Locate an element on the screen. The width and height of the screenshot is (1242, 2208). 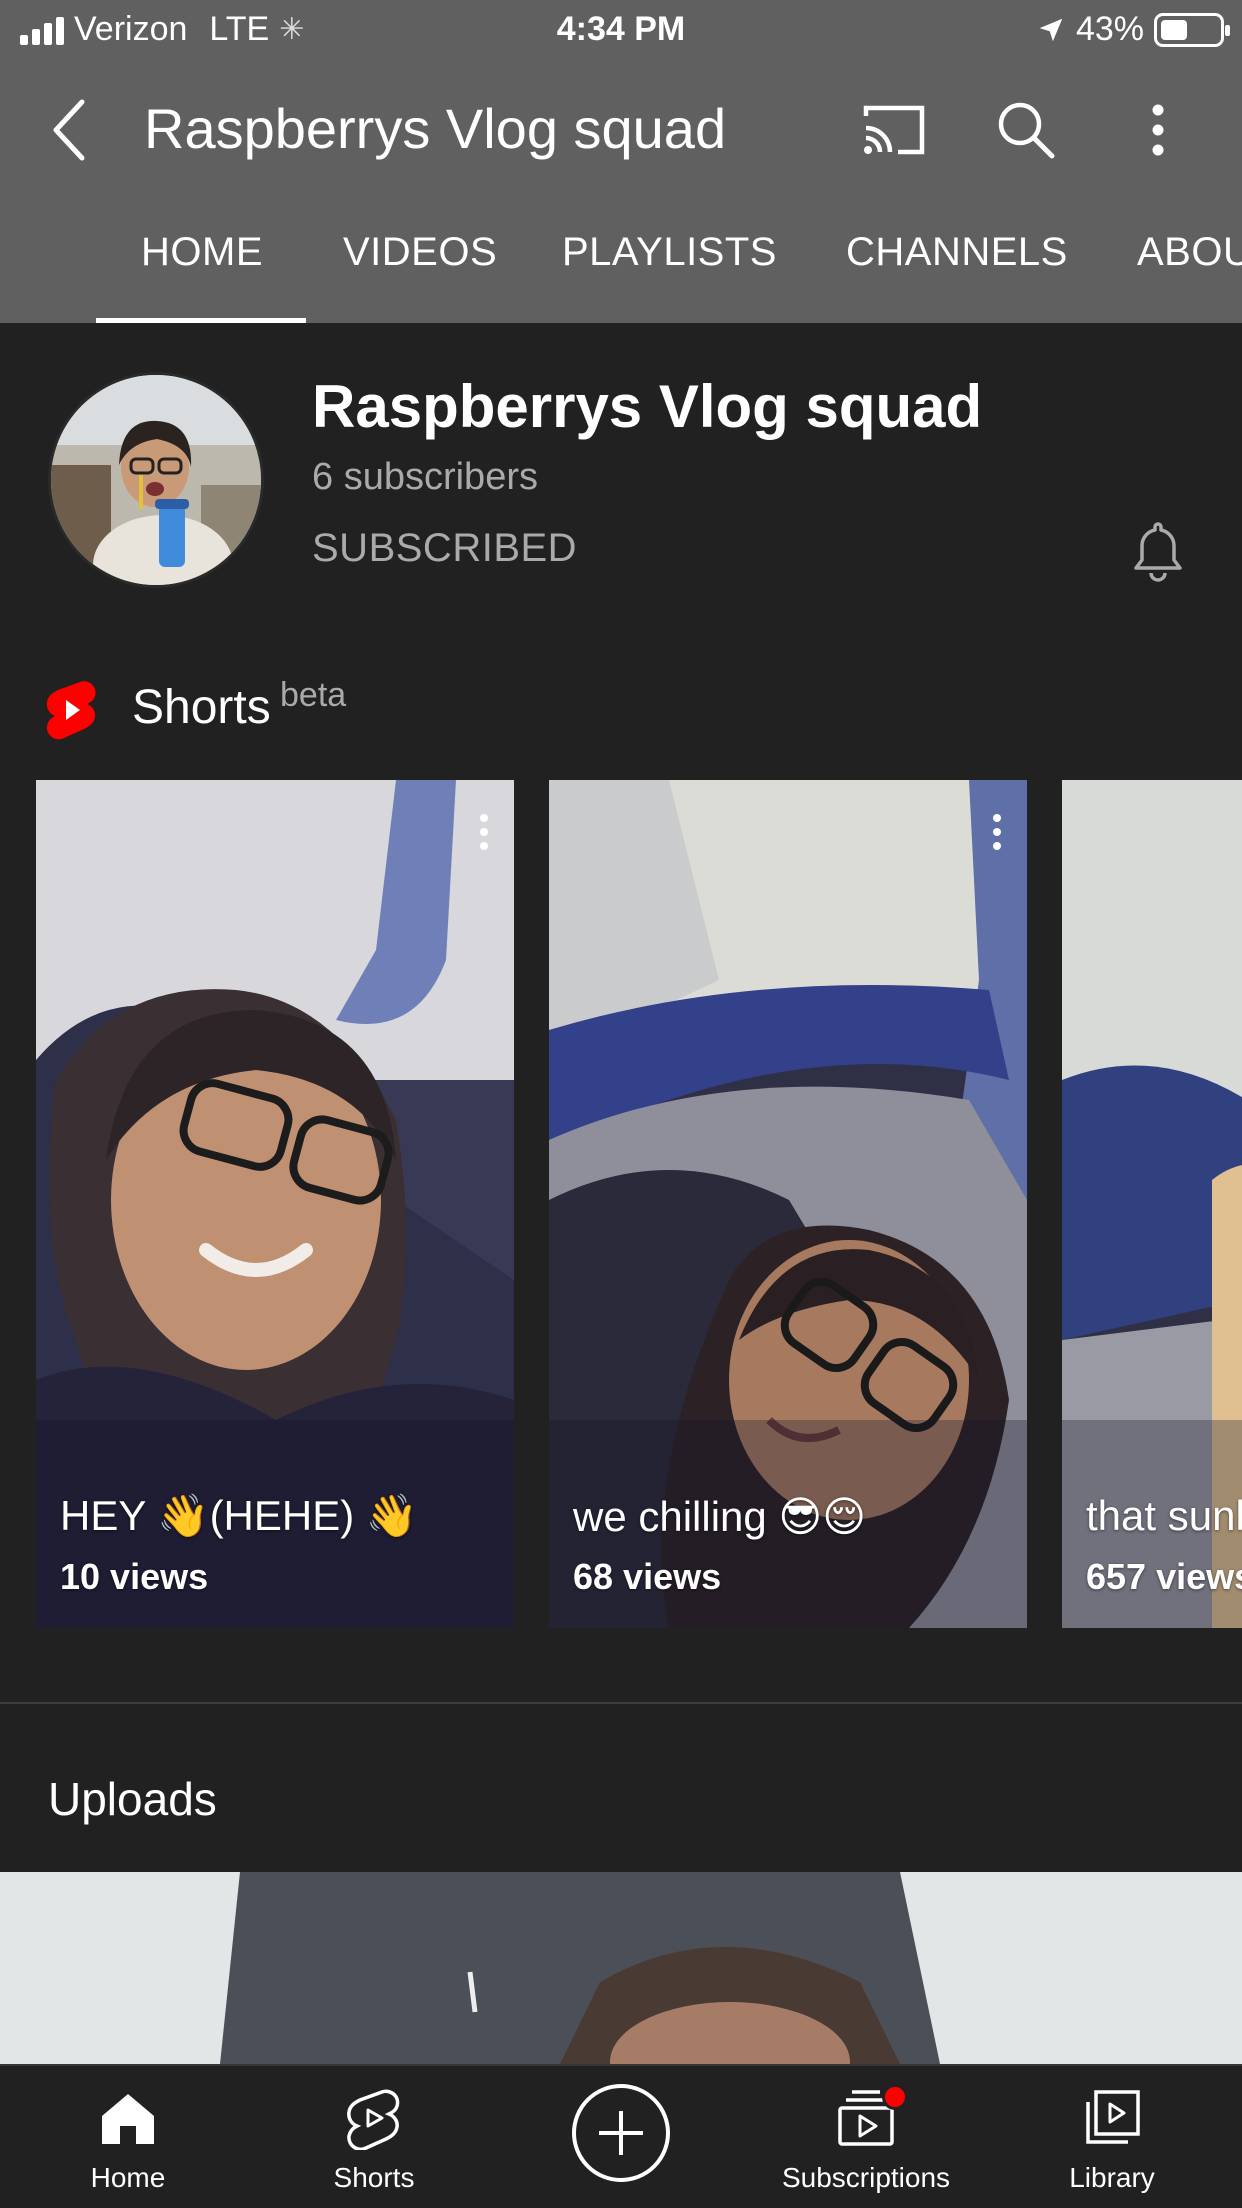
shorts-icon is located at coordinates (373, 2119).